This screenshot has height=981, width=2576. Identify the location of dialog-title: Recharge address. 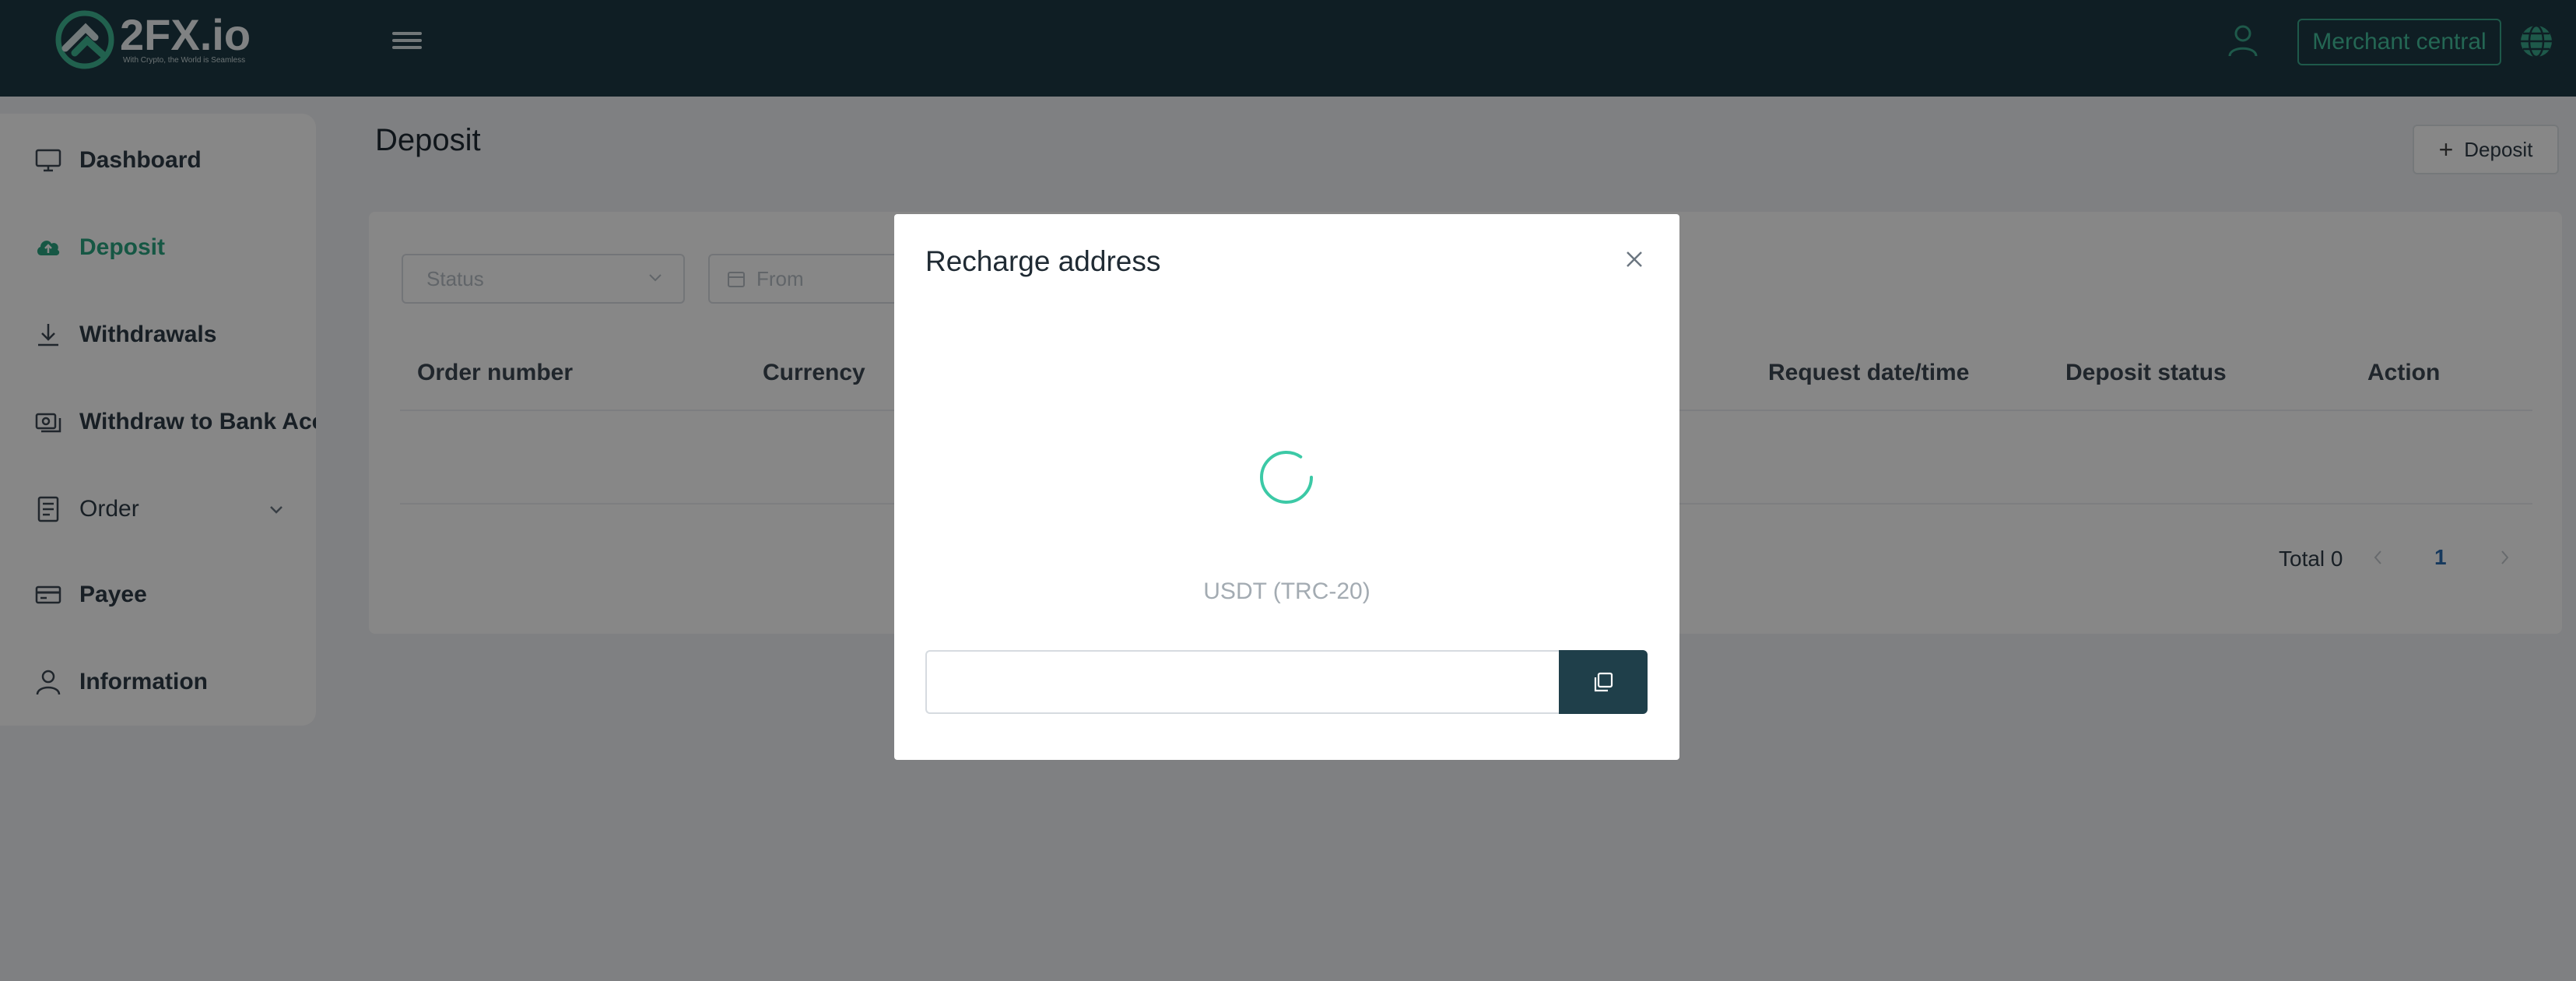
(1043, 261).